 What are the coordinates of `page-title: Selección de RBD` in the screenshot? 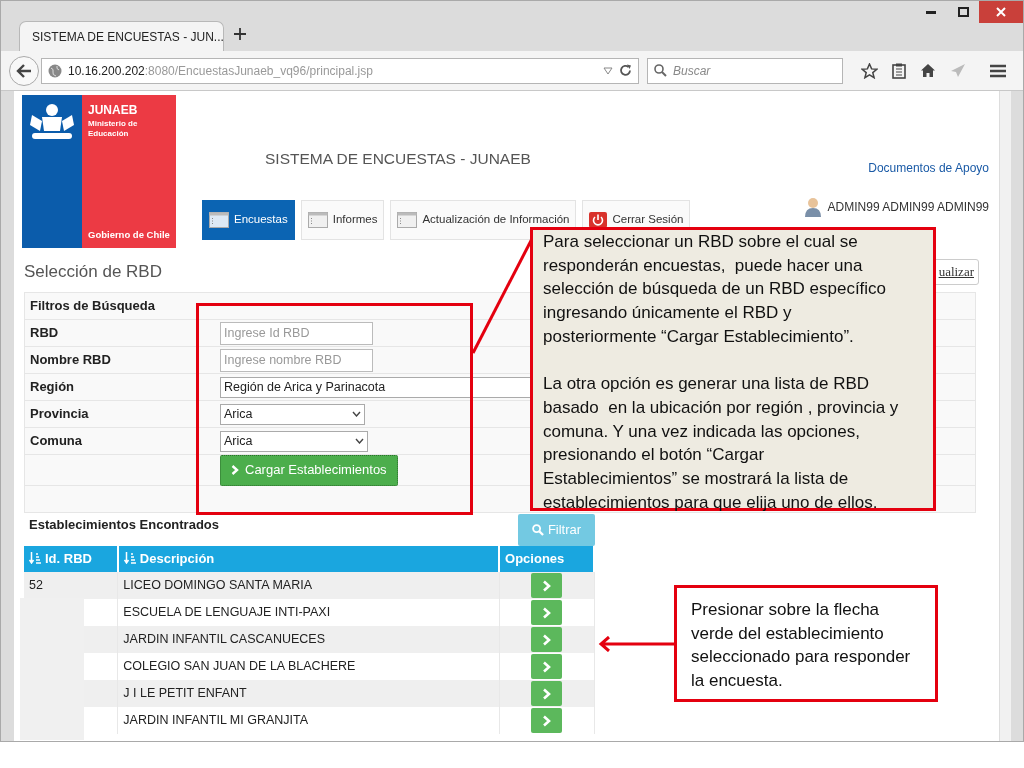 It's located at (93, 272).